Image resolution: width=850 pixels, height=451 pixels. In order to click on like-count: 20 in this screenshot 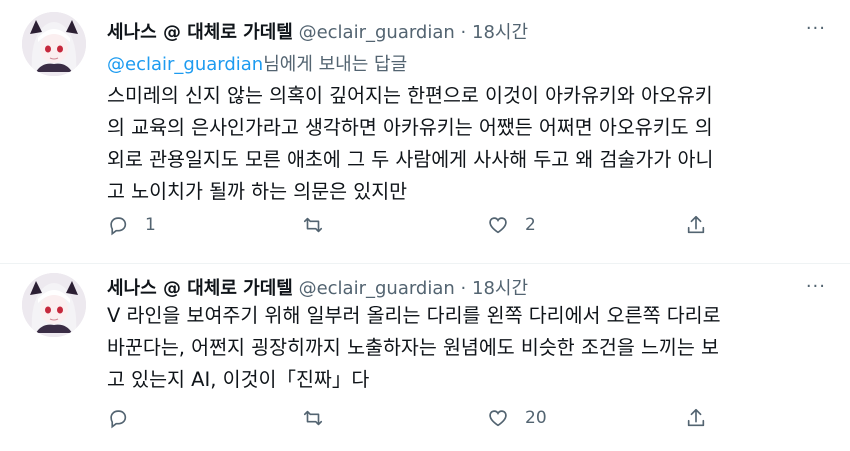, I will do `click(536, 418)`.